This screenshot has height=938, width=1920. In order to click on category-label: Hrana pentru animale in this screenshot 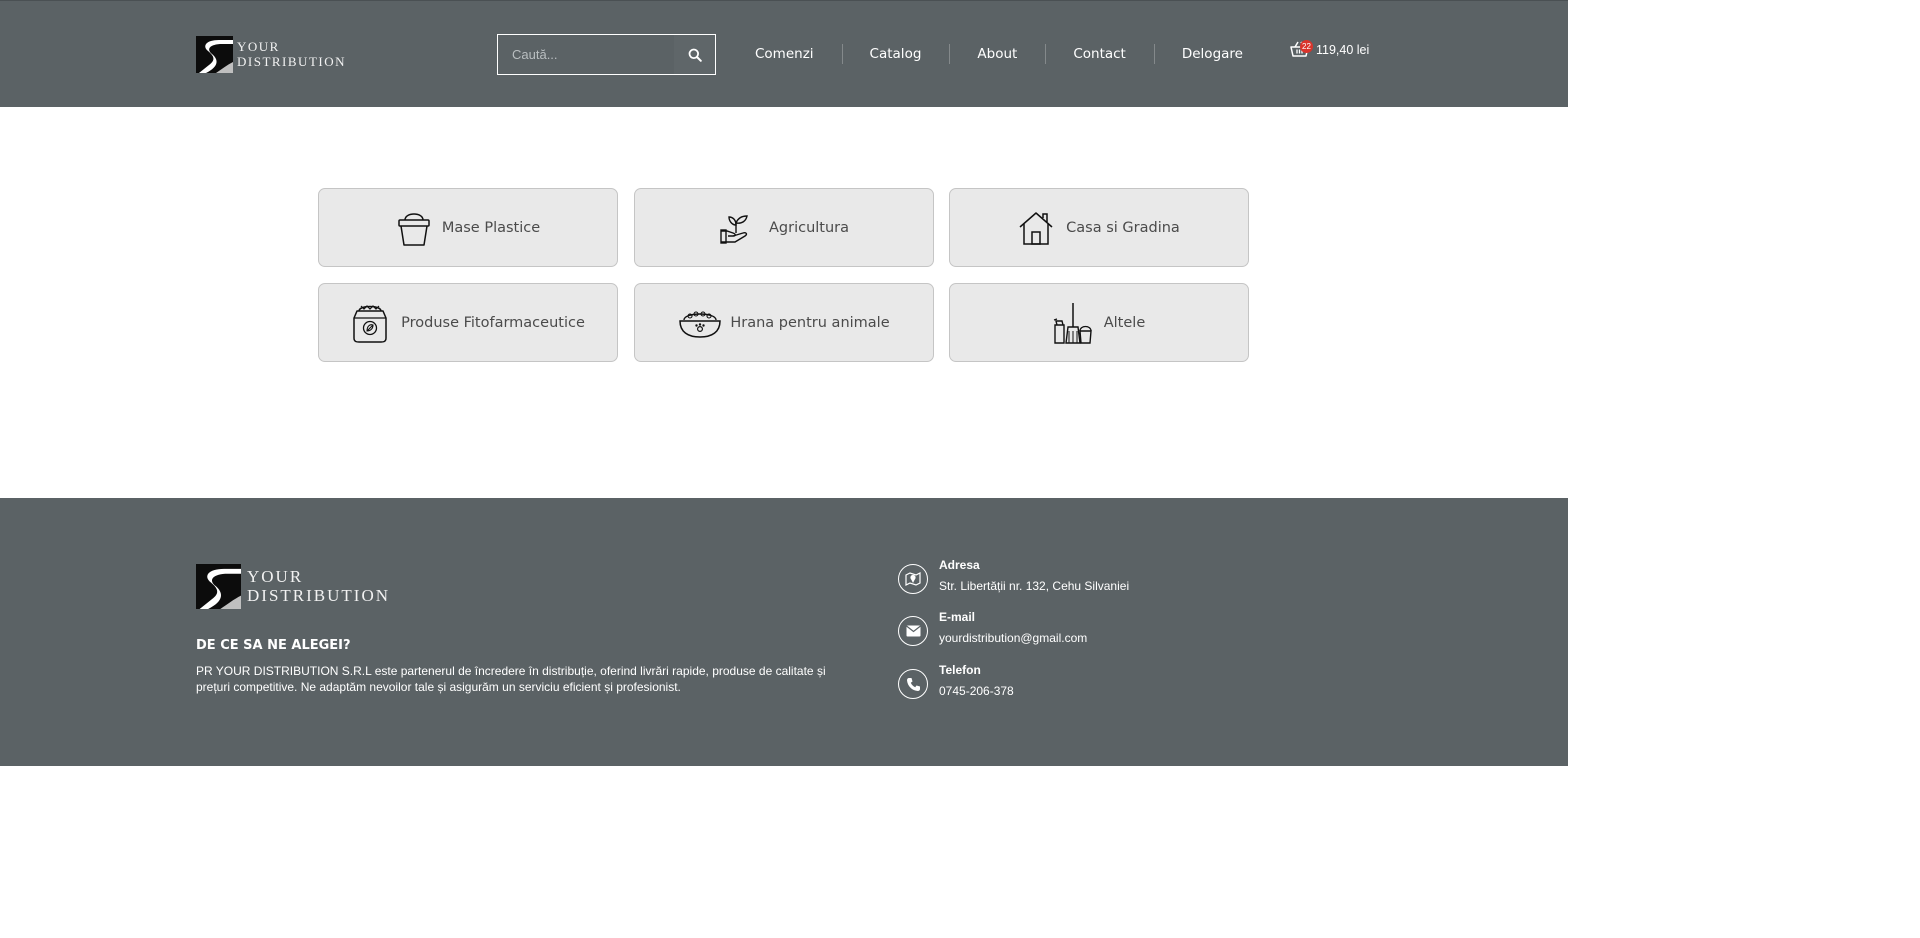, I will do `click(810, 322)`.